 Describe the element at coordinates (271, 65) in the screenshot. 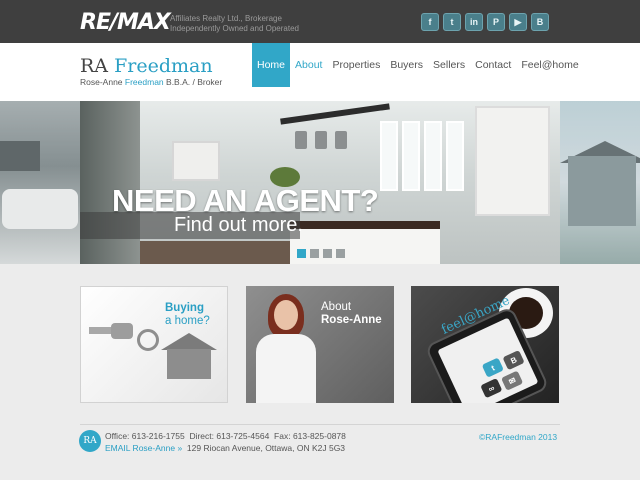

I see `nav-home: Home` at that location.